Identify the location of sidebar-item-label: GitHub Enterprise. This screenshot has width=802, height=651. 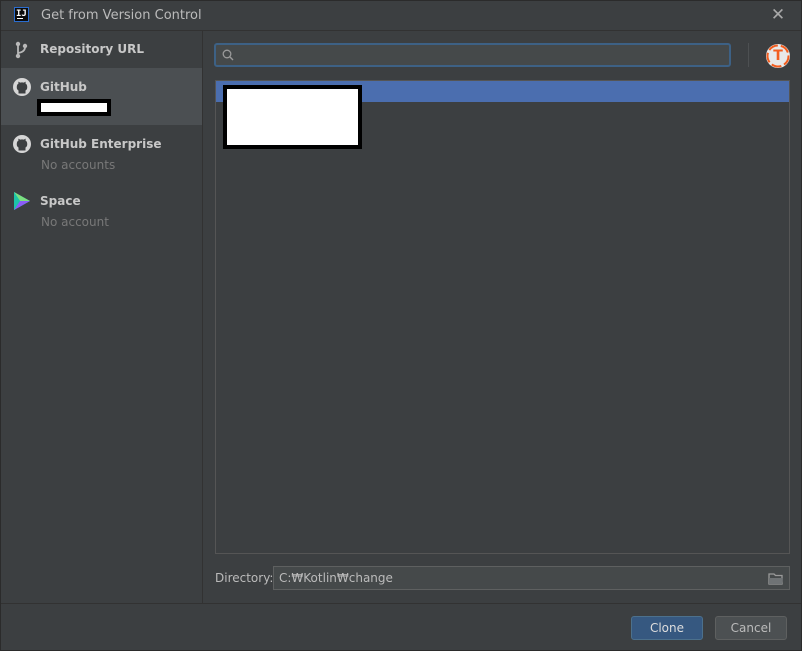
(101, 144).